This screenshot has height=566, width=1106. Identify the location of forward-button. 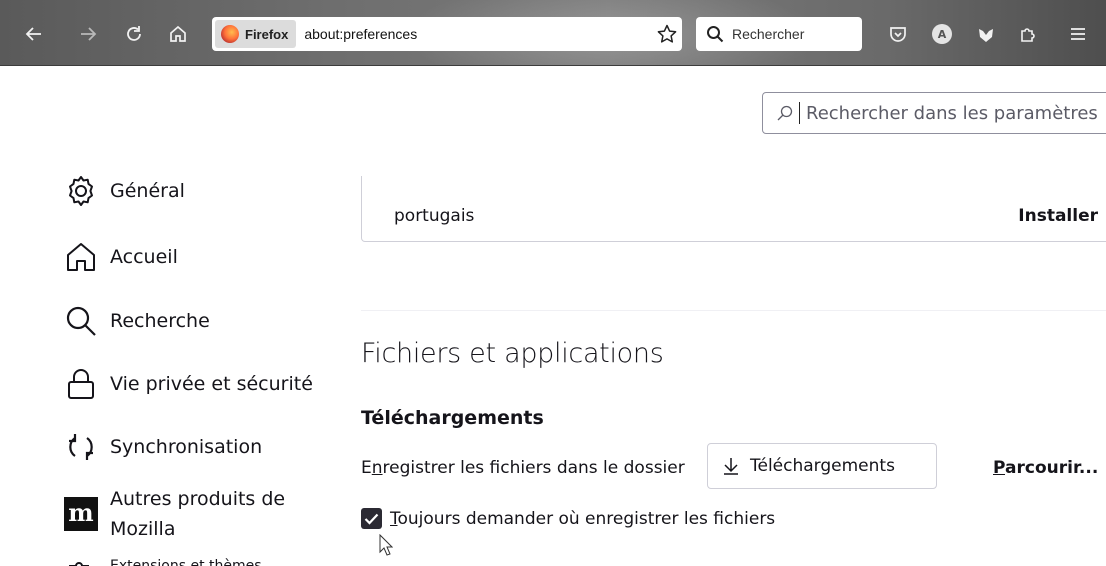
(88, 34).